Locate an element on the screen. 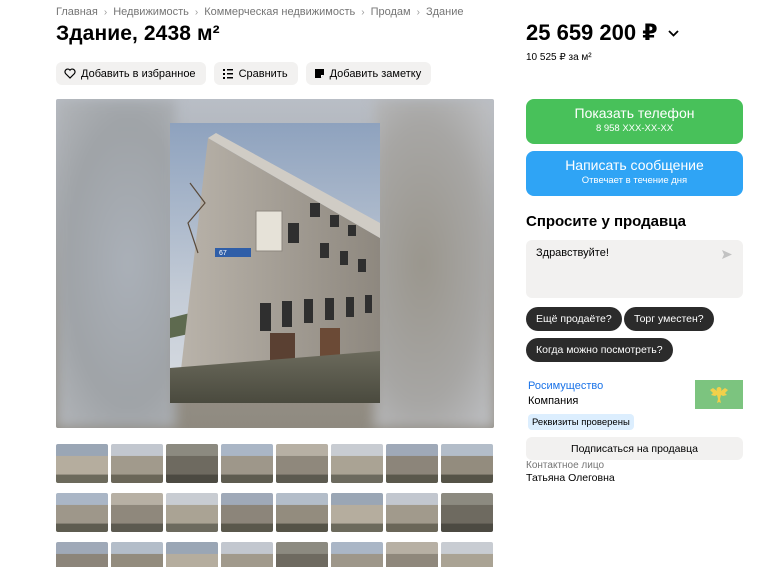 This screenshot has width=759, height=567. add-note-button: Добавить заметку is located at coordinates (368, 73).